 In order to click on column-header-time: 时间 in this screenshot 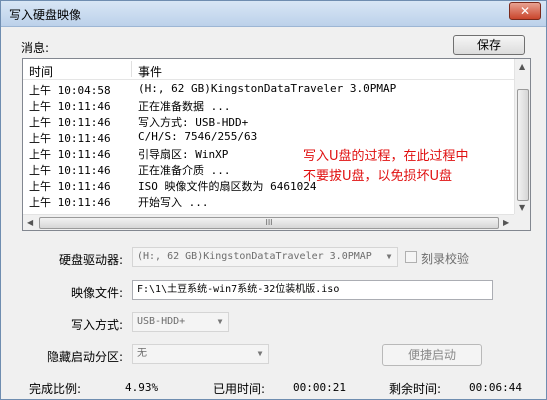, I will do `click(41, 71)`.